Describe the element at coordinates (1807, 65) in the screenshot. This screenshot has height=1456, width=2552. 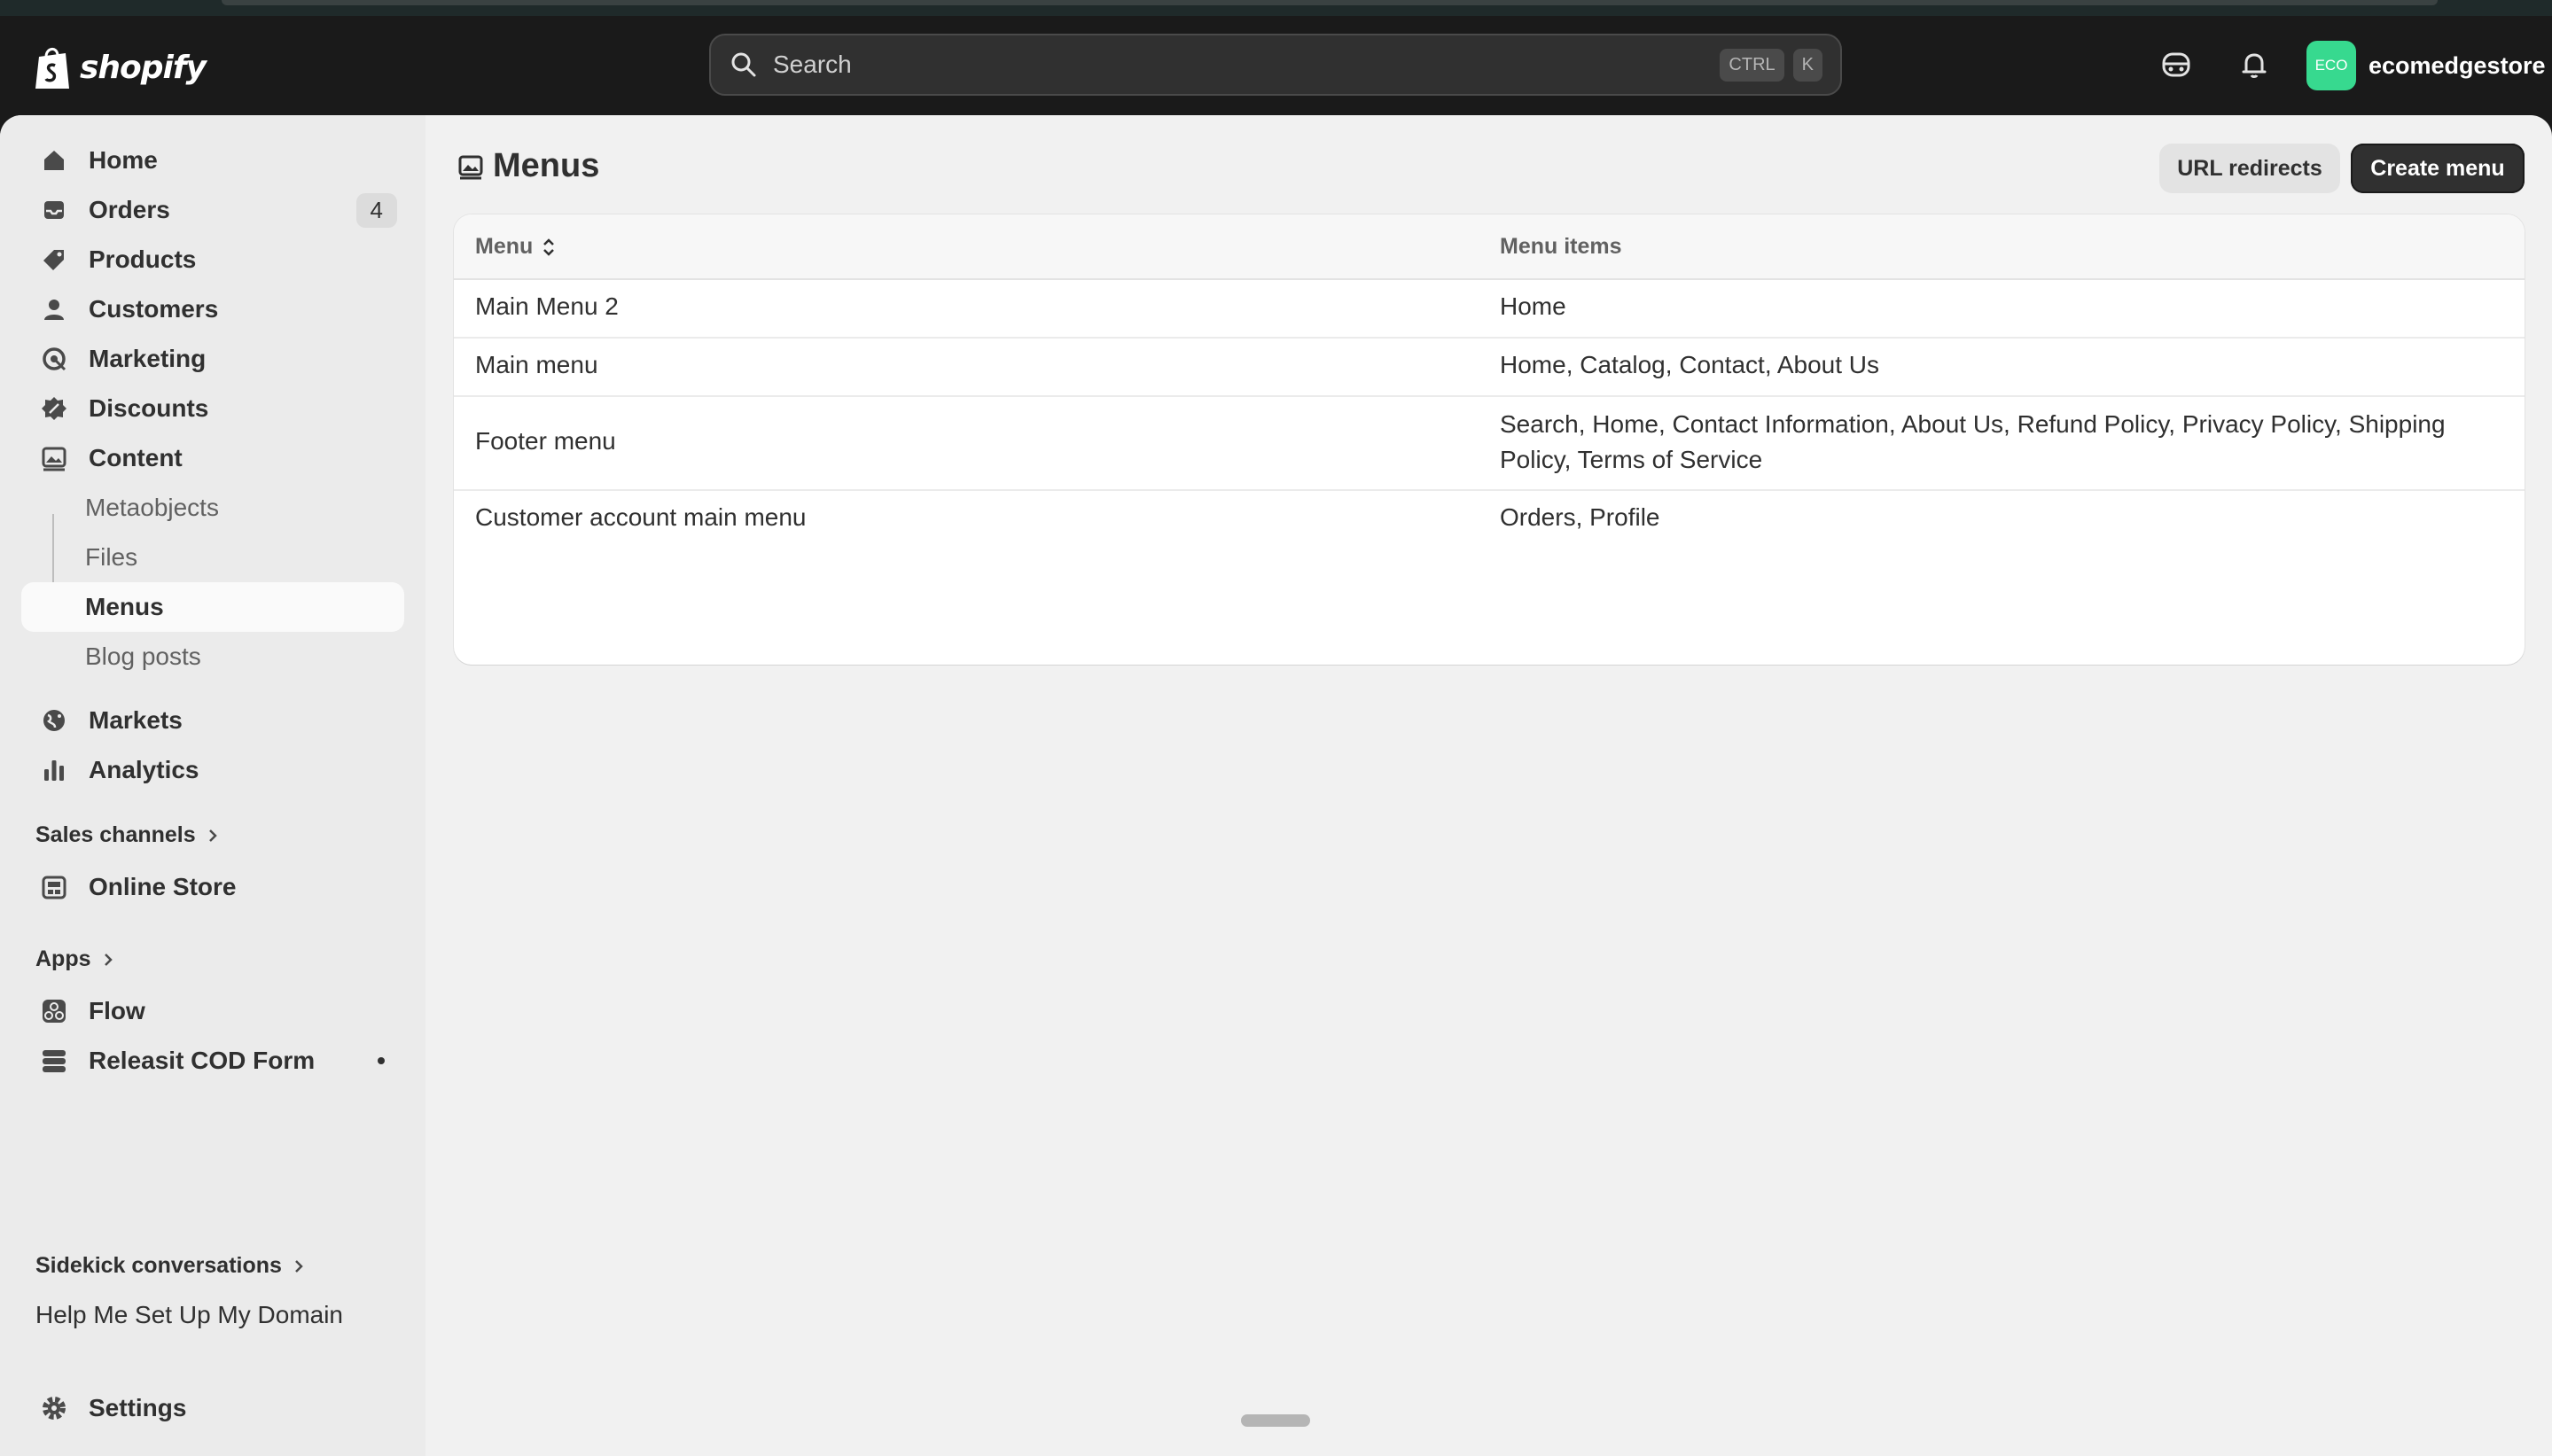
I see `shortcut-k: K` at that location.